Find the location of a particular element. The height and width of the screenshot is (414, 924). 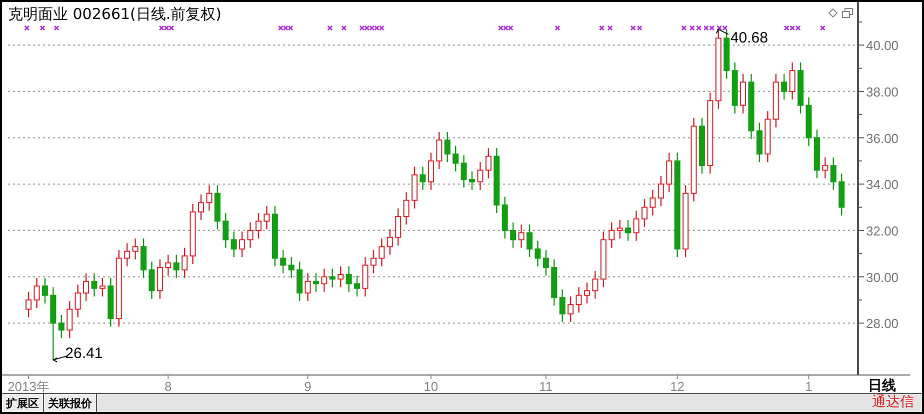

date-axis-label: 2013年 is located at coordinates (29, 386).